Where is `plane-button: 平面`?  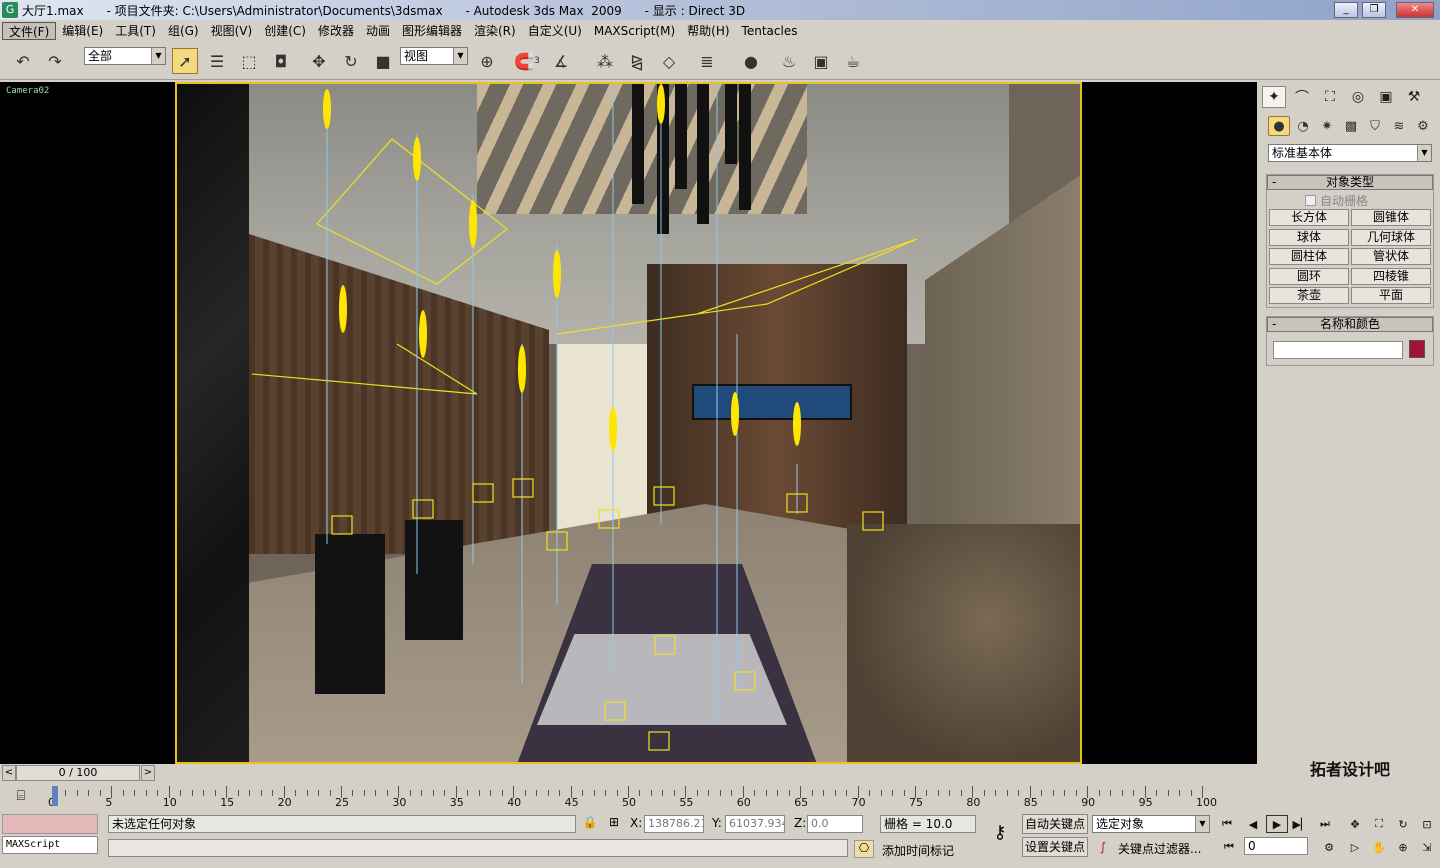 plane-button: 平面 is located at coordinates (1391, 295).